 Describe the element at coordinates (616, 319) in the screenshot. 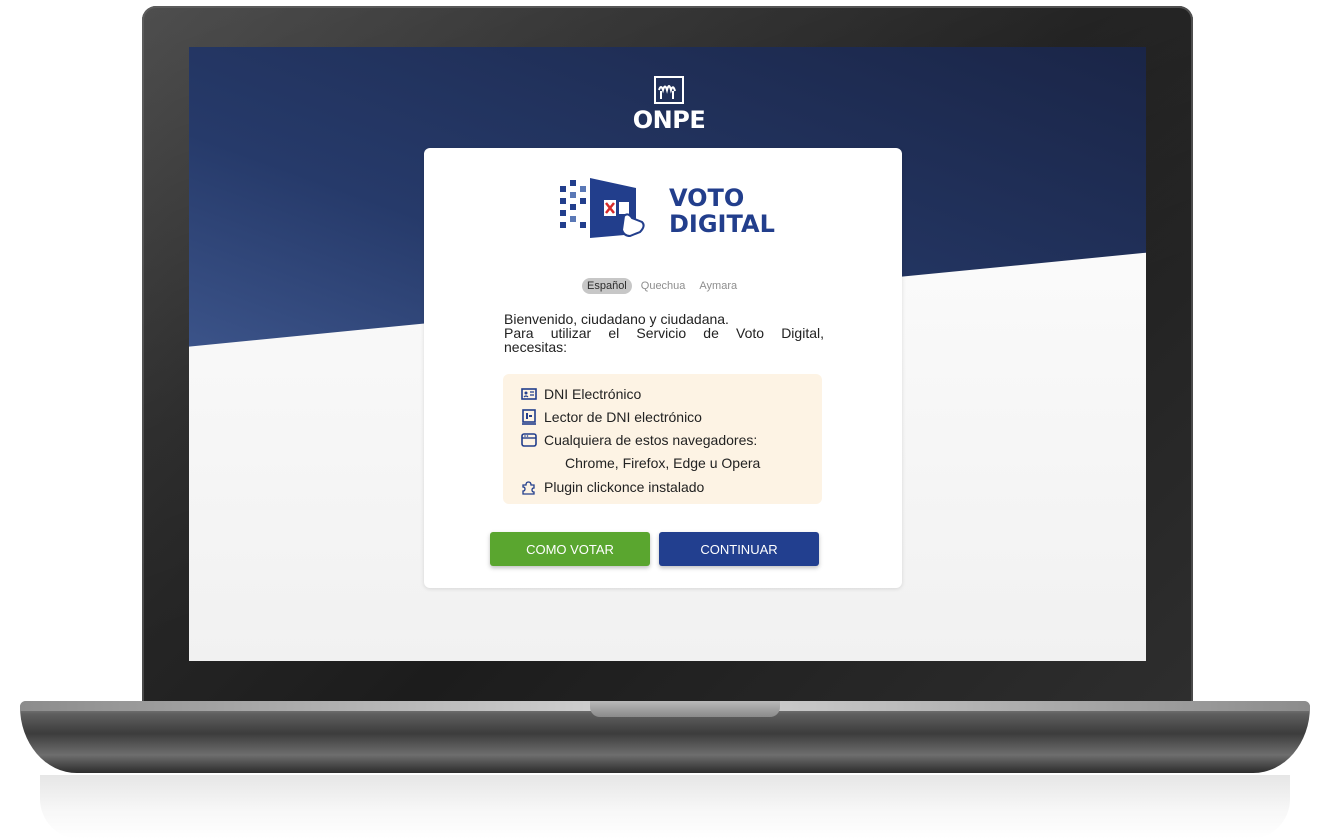

I see `welcome-line-1: Bienvenido, ciudadano y ciudadana.` at that location.